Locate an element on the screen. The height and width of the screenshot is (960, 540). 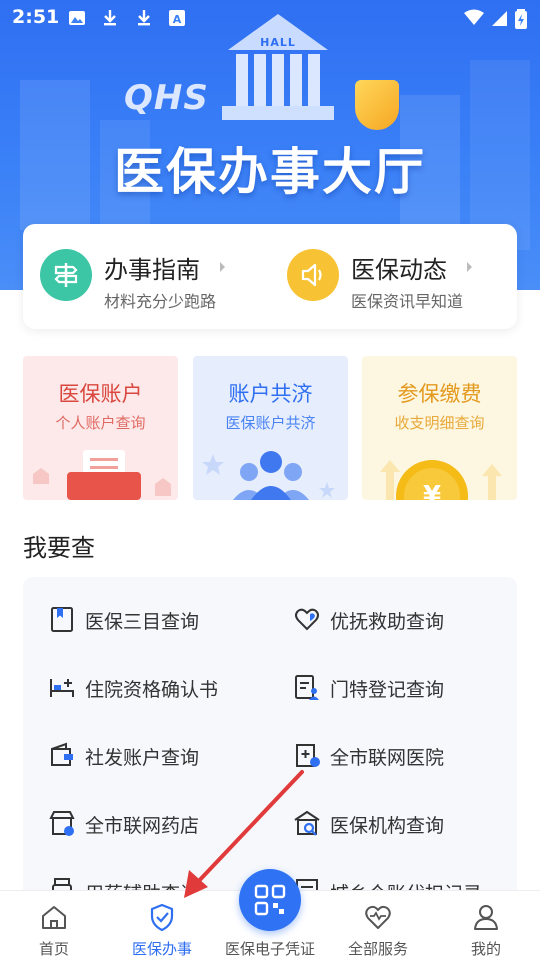
feature-card-payment: 参保缴费 收支明细查询 ¥ is located at coordinates (439, 428).